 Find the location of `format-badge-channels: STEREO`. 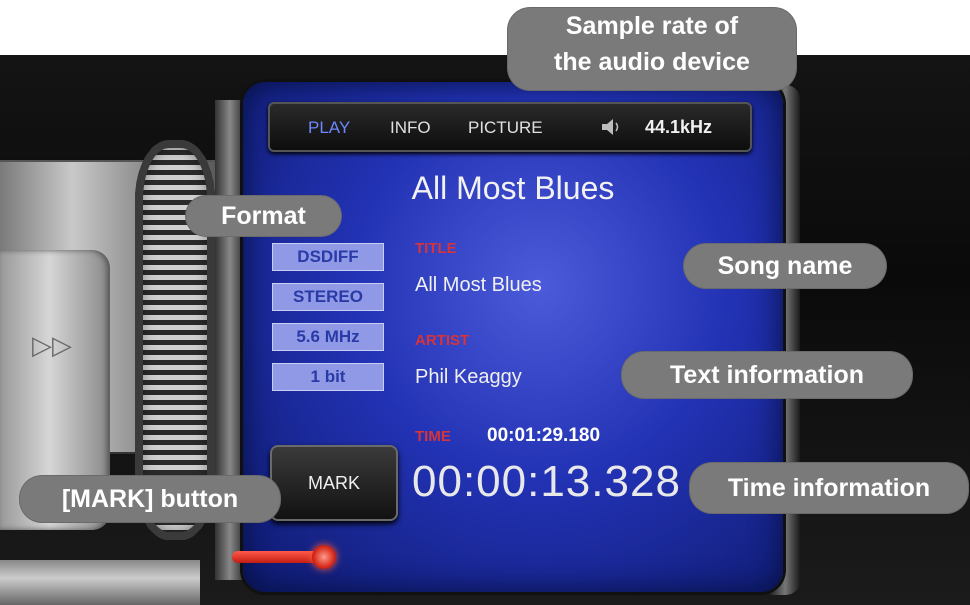

format-badge-channels: STEREO is located at coordinates (328, 297).